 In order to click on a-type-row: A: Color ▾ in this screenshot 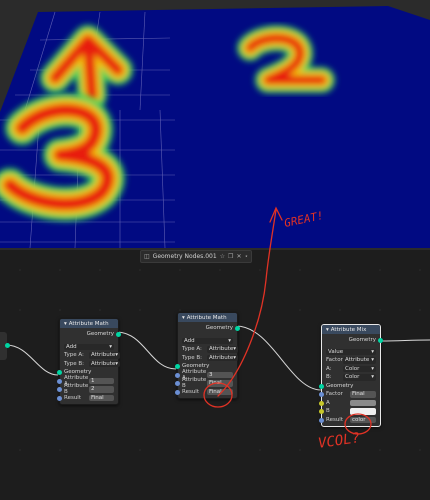, I will do `click(351, 369)`.